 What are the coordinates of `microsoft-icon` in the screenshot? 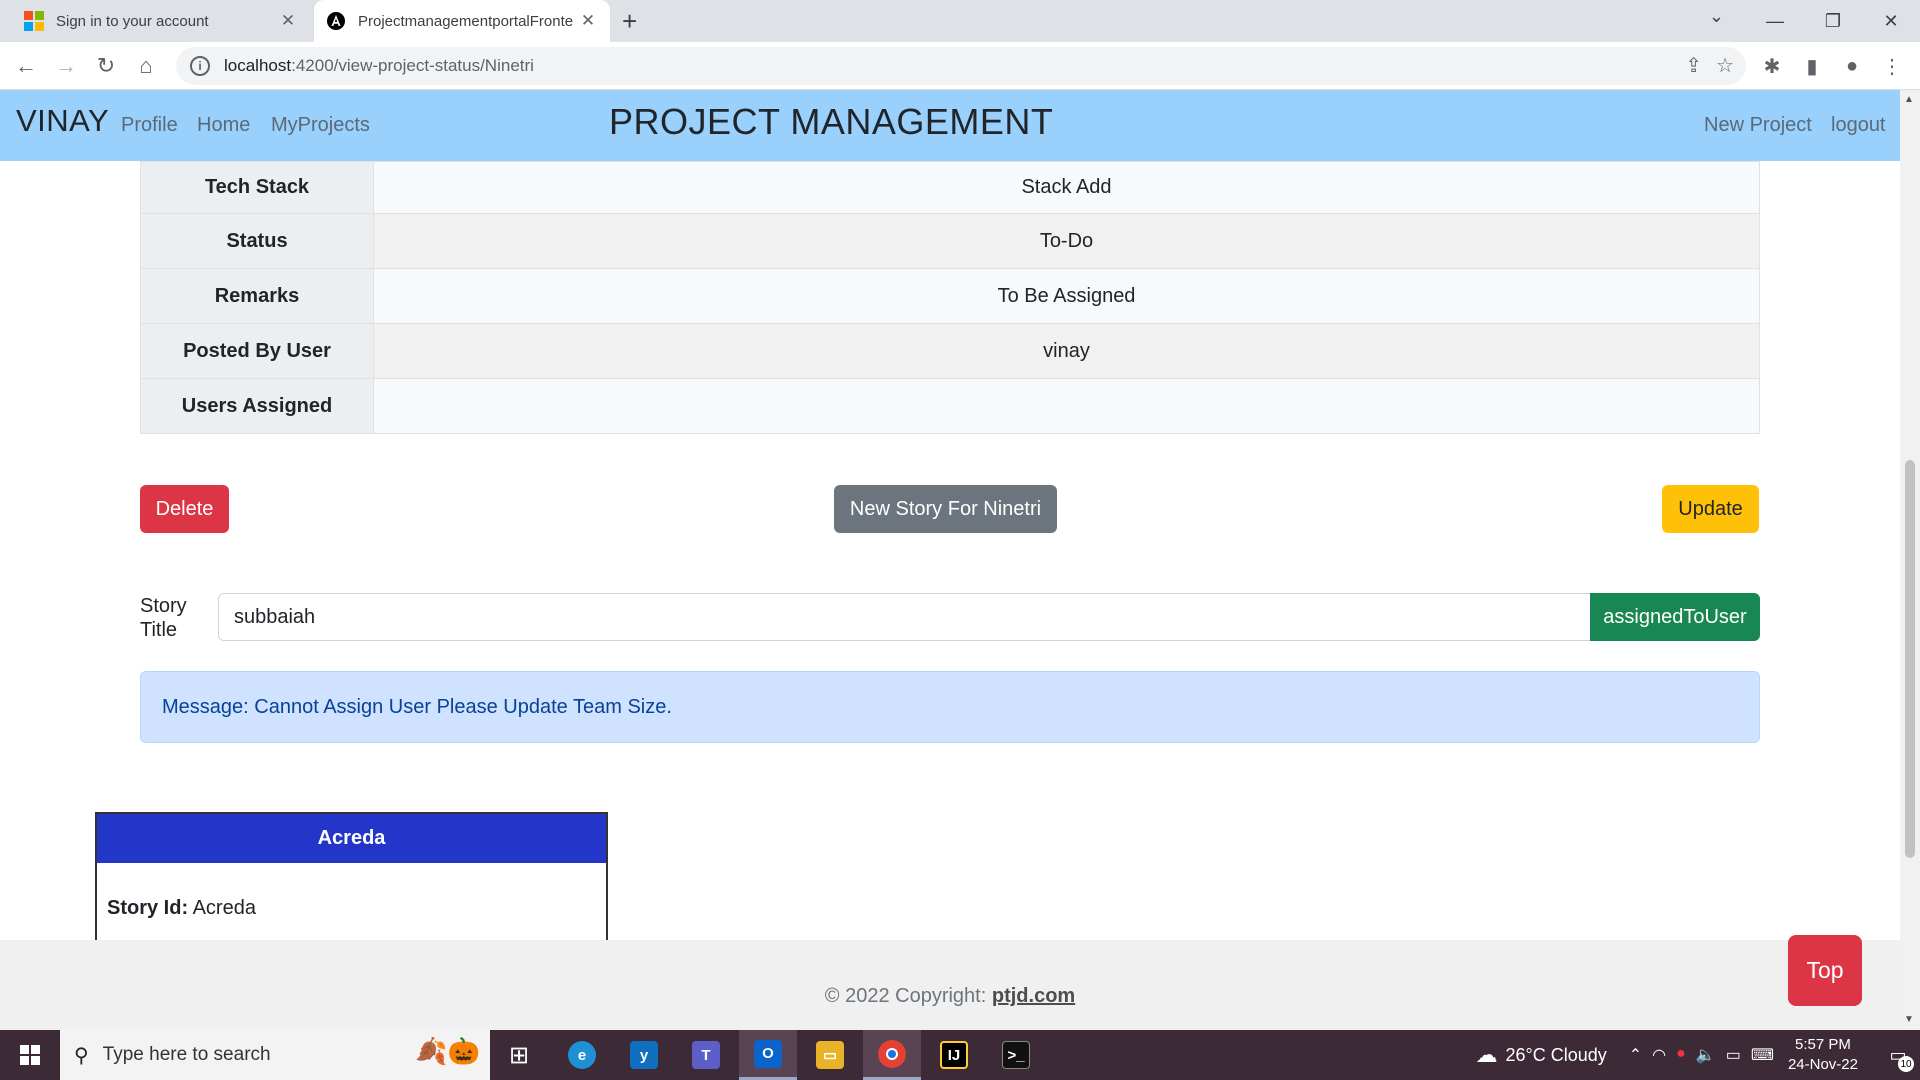 It's located at (34, 21).